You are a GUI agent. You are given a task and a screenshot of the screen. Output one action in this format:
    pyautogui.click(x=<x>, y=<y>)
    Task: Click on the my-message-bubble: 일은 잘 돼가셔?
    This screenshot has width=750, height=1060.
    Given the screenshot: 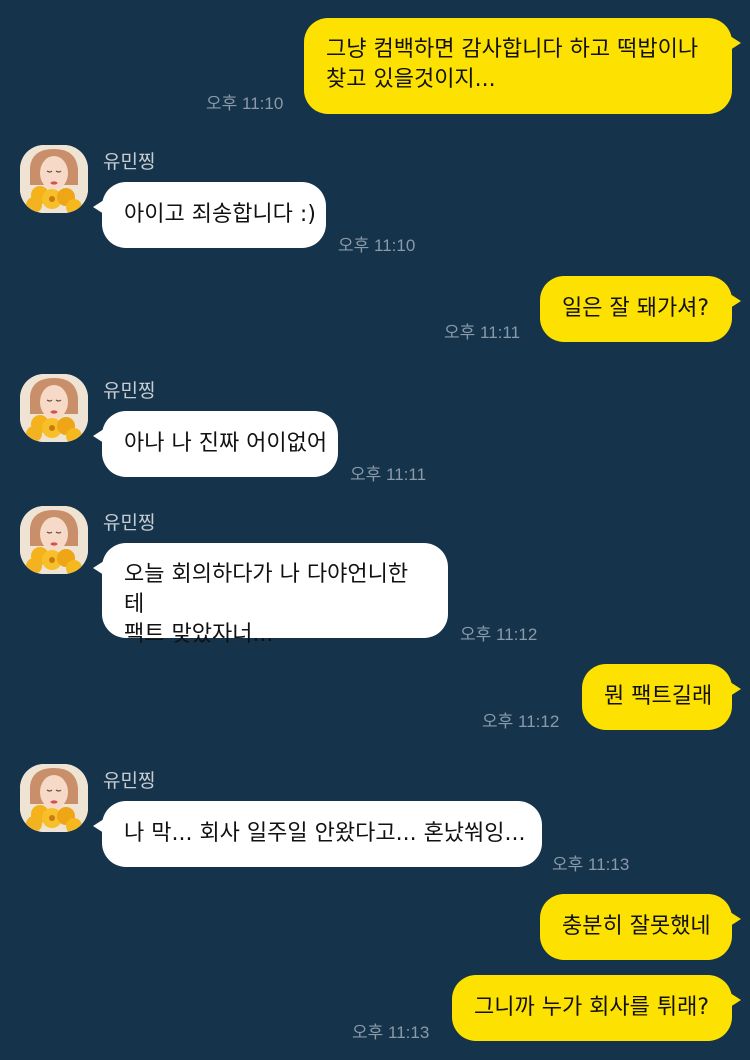 What is the action you would take?
    pyautogui.click(x=640, y=309)
    